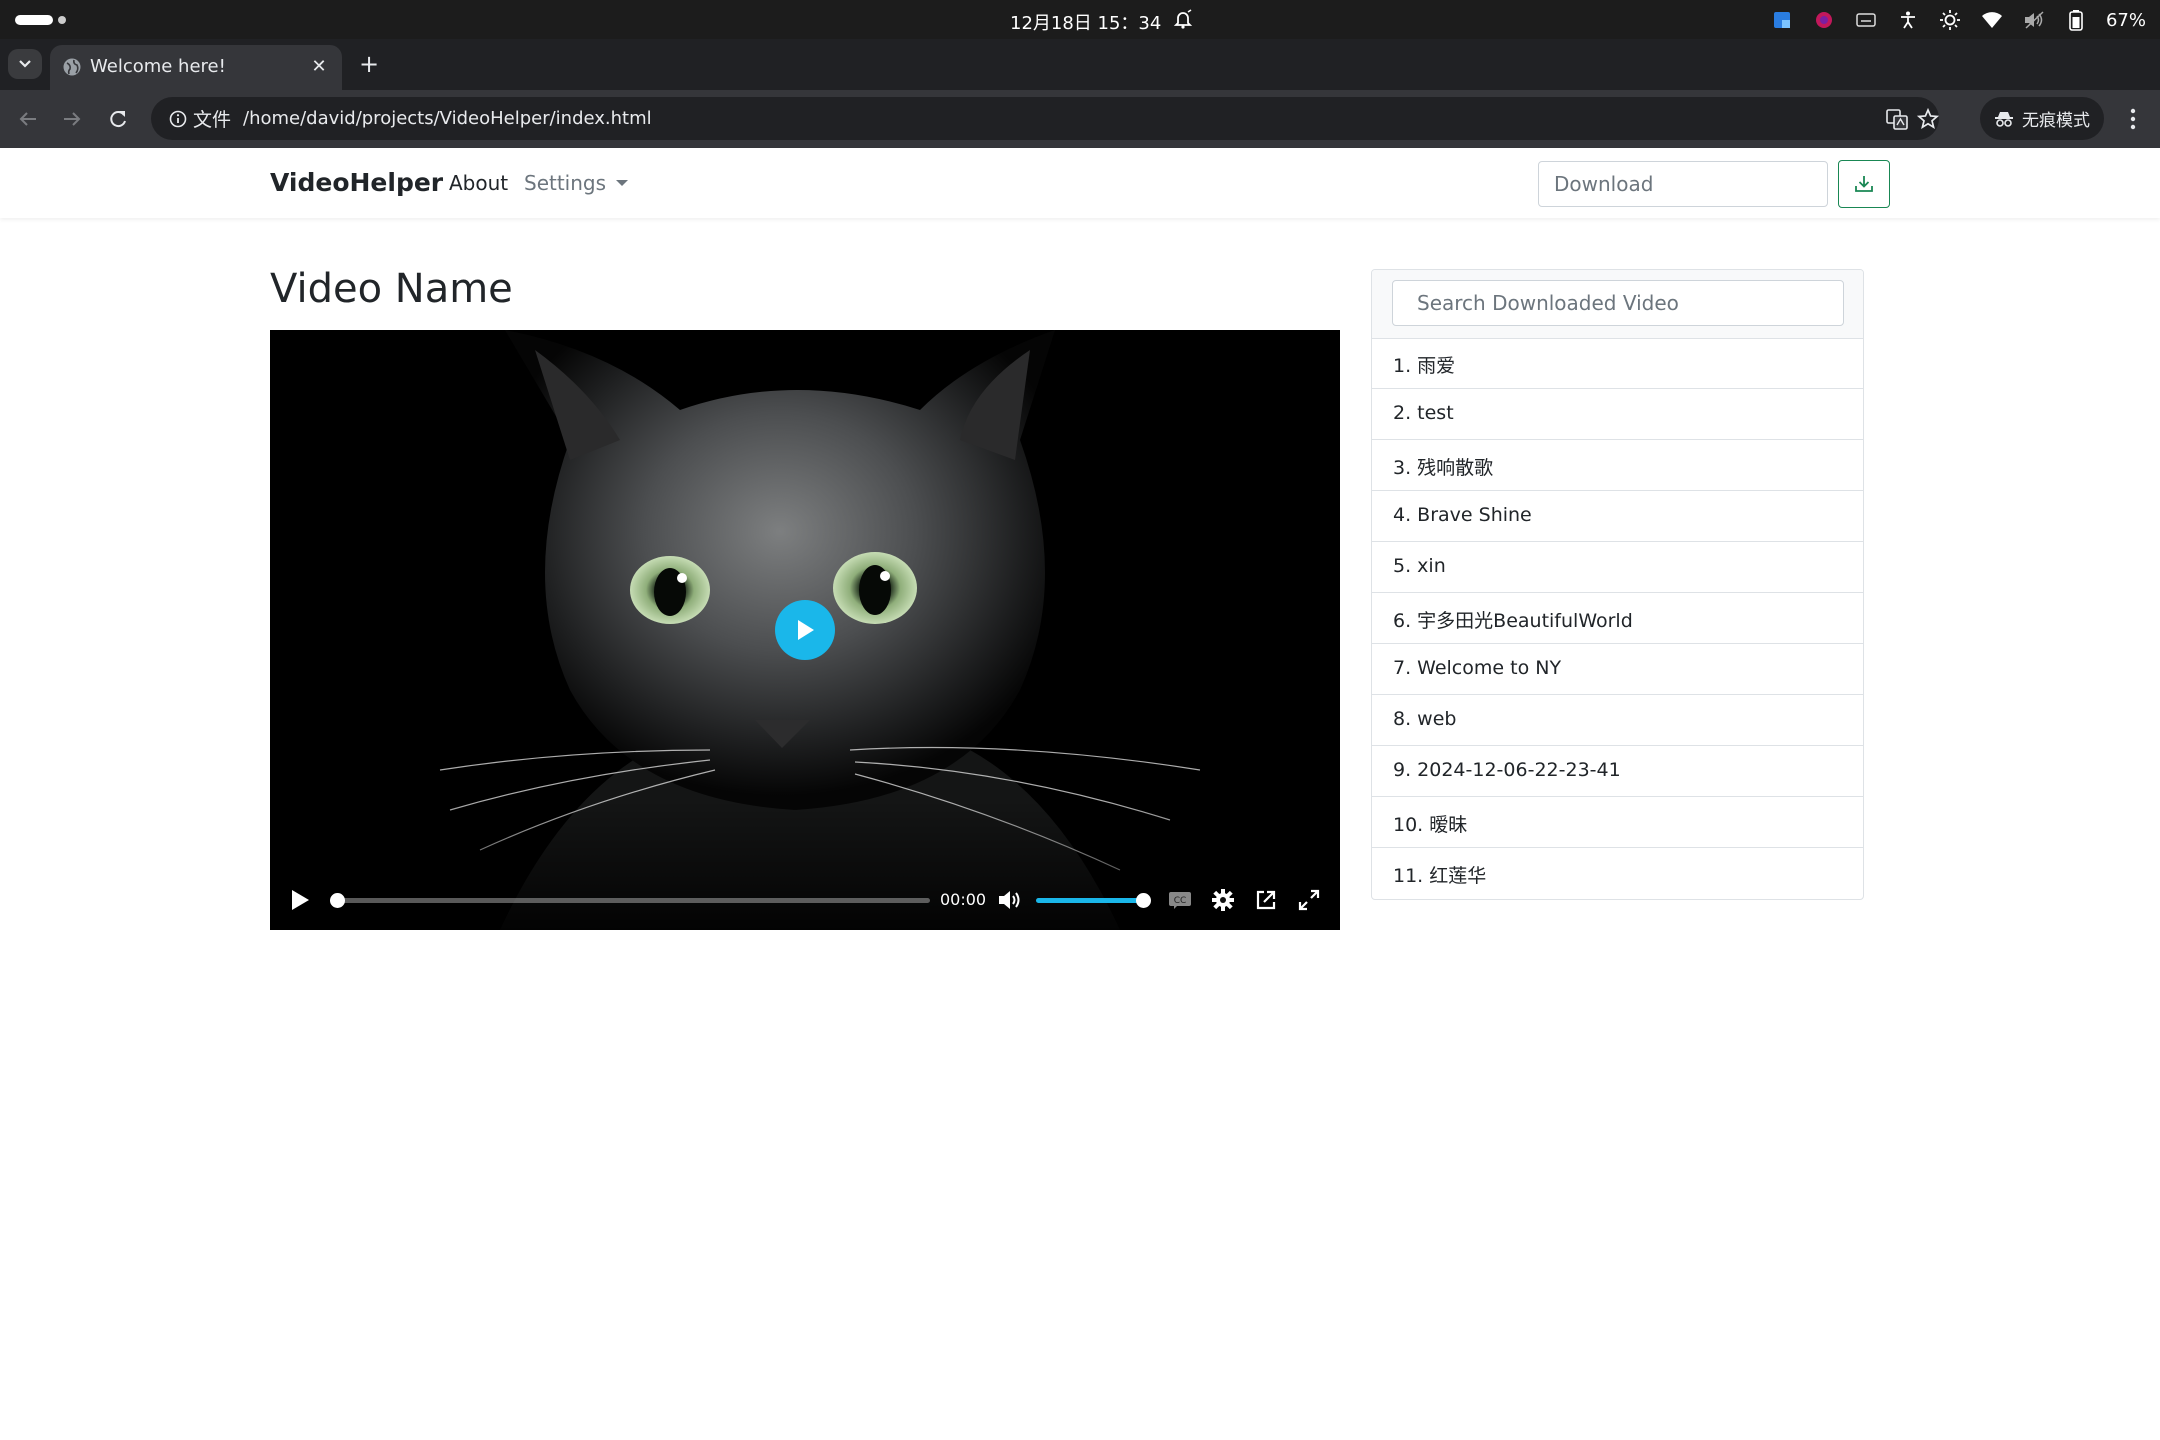 The width and height of the screenshot is (2160, 1440). I want to click on nav-about-link: About, so click(478, 183).